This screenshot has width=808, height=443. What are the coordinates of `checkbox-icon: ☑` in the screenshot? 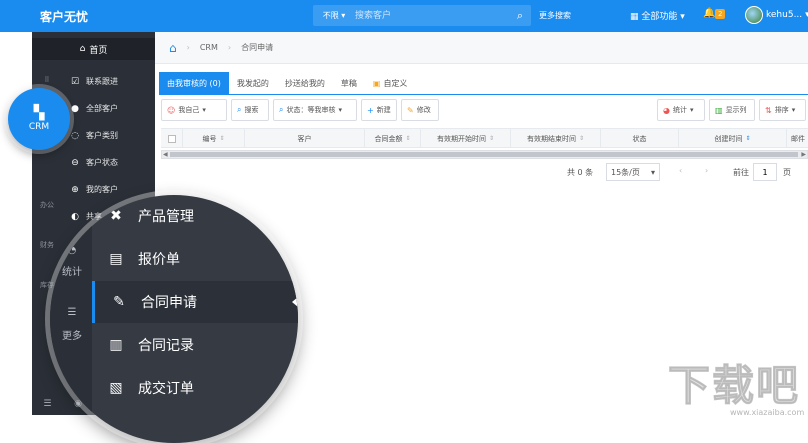 It's located at (75, 81).